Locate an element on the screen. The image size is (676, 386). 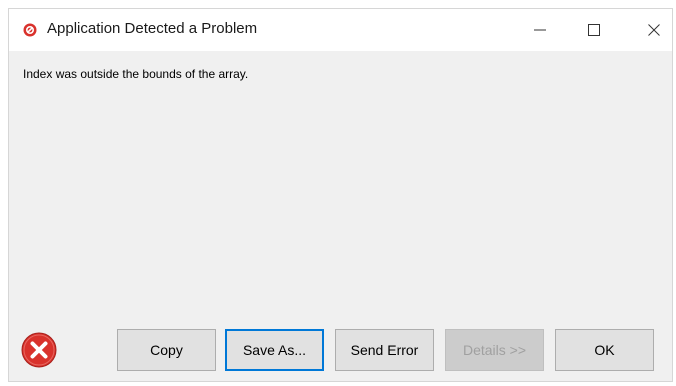
send-error-button: Send Error is located at coordinates (384, 350).